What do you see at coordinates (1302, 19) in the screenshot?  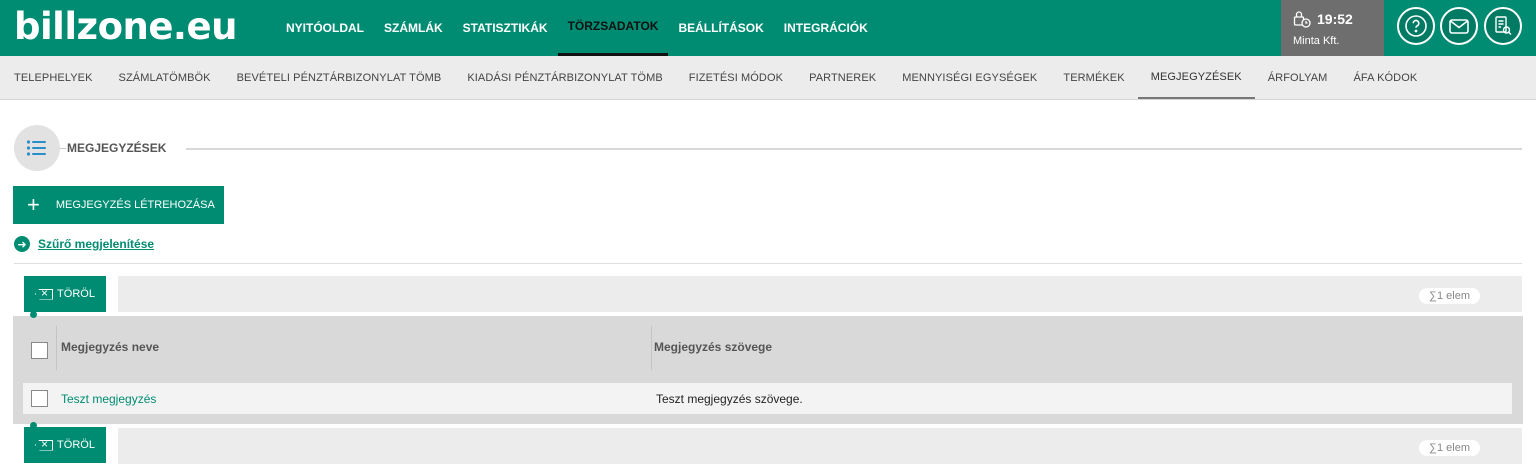 I see `lock-clock-icon` at bounding box center [1302, 19].